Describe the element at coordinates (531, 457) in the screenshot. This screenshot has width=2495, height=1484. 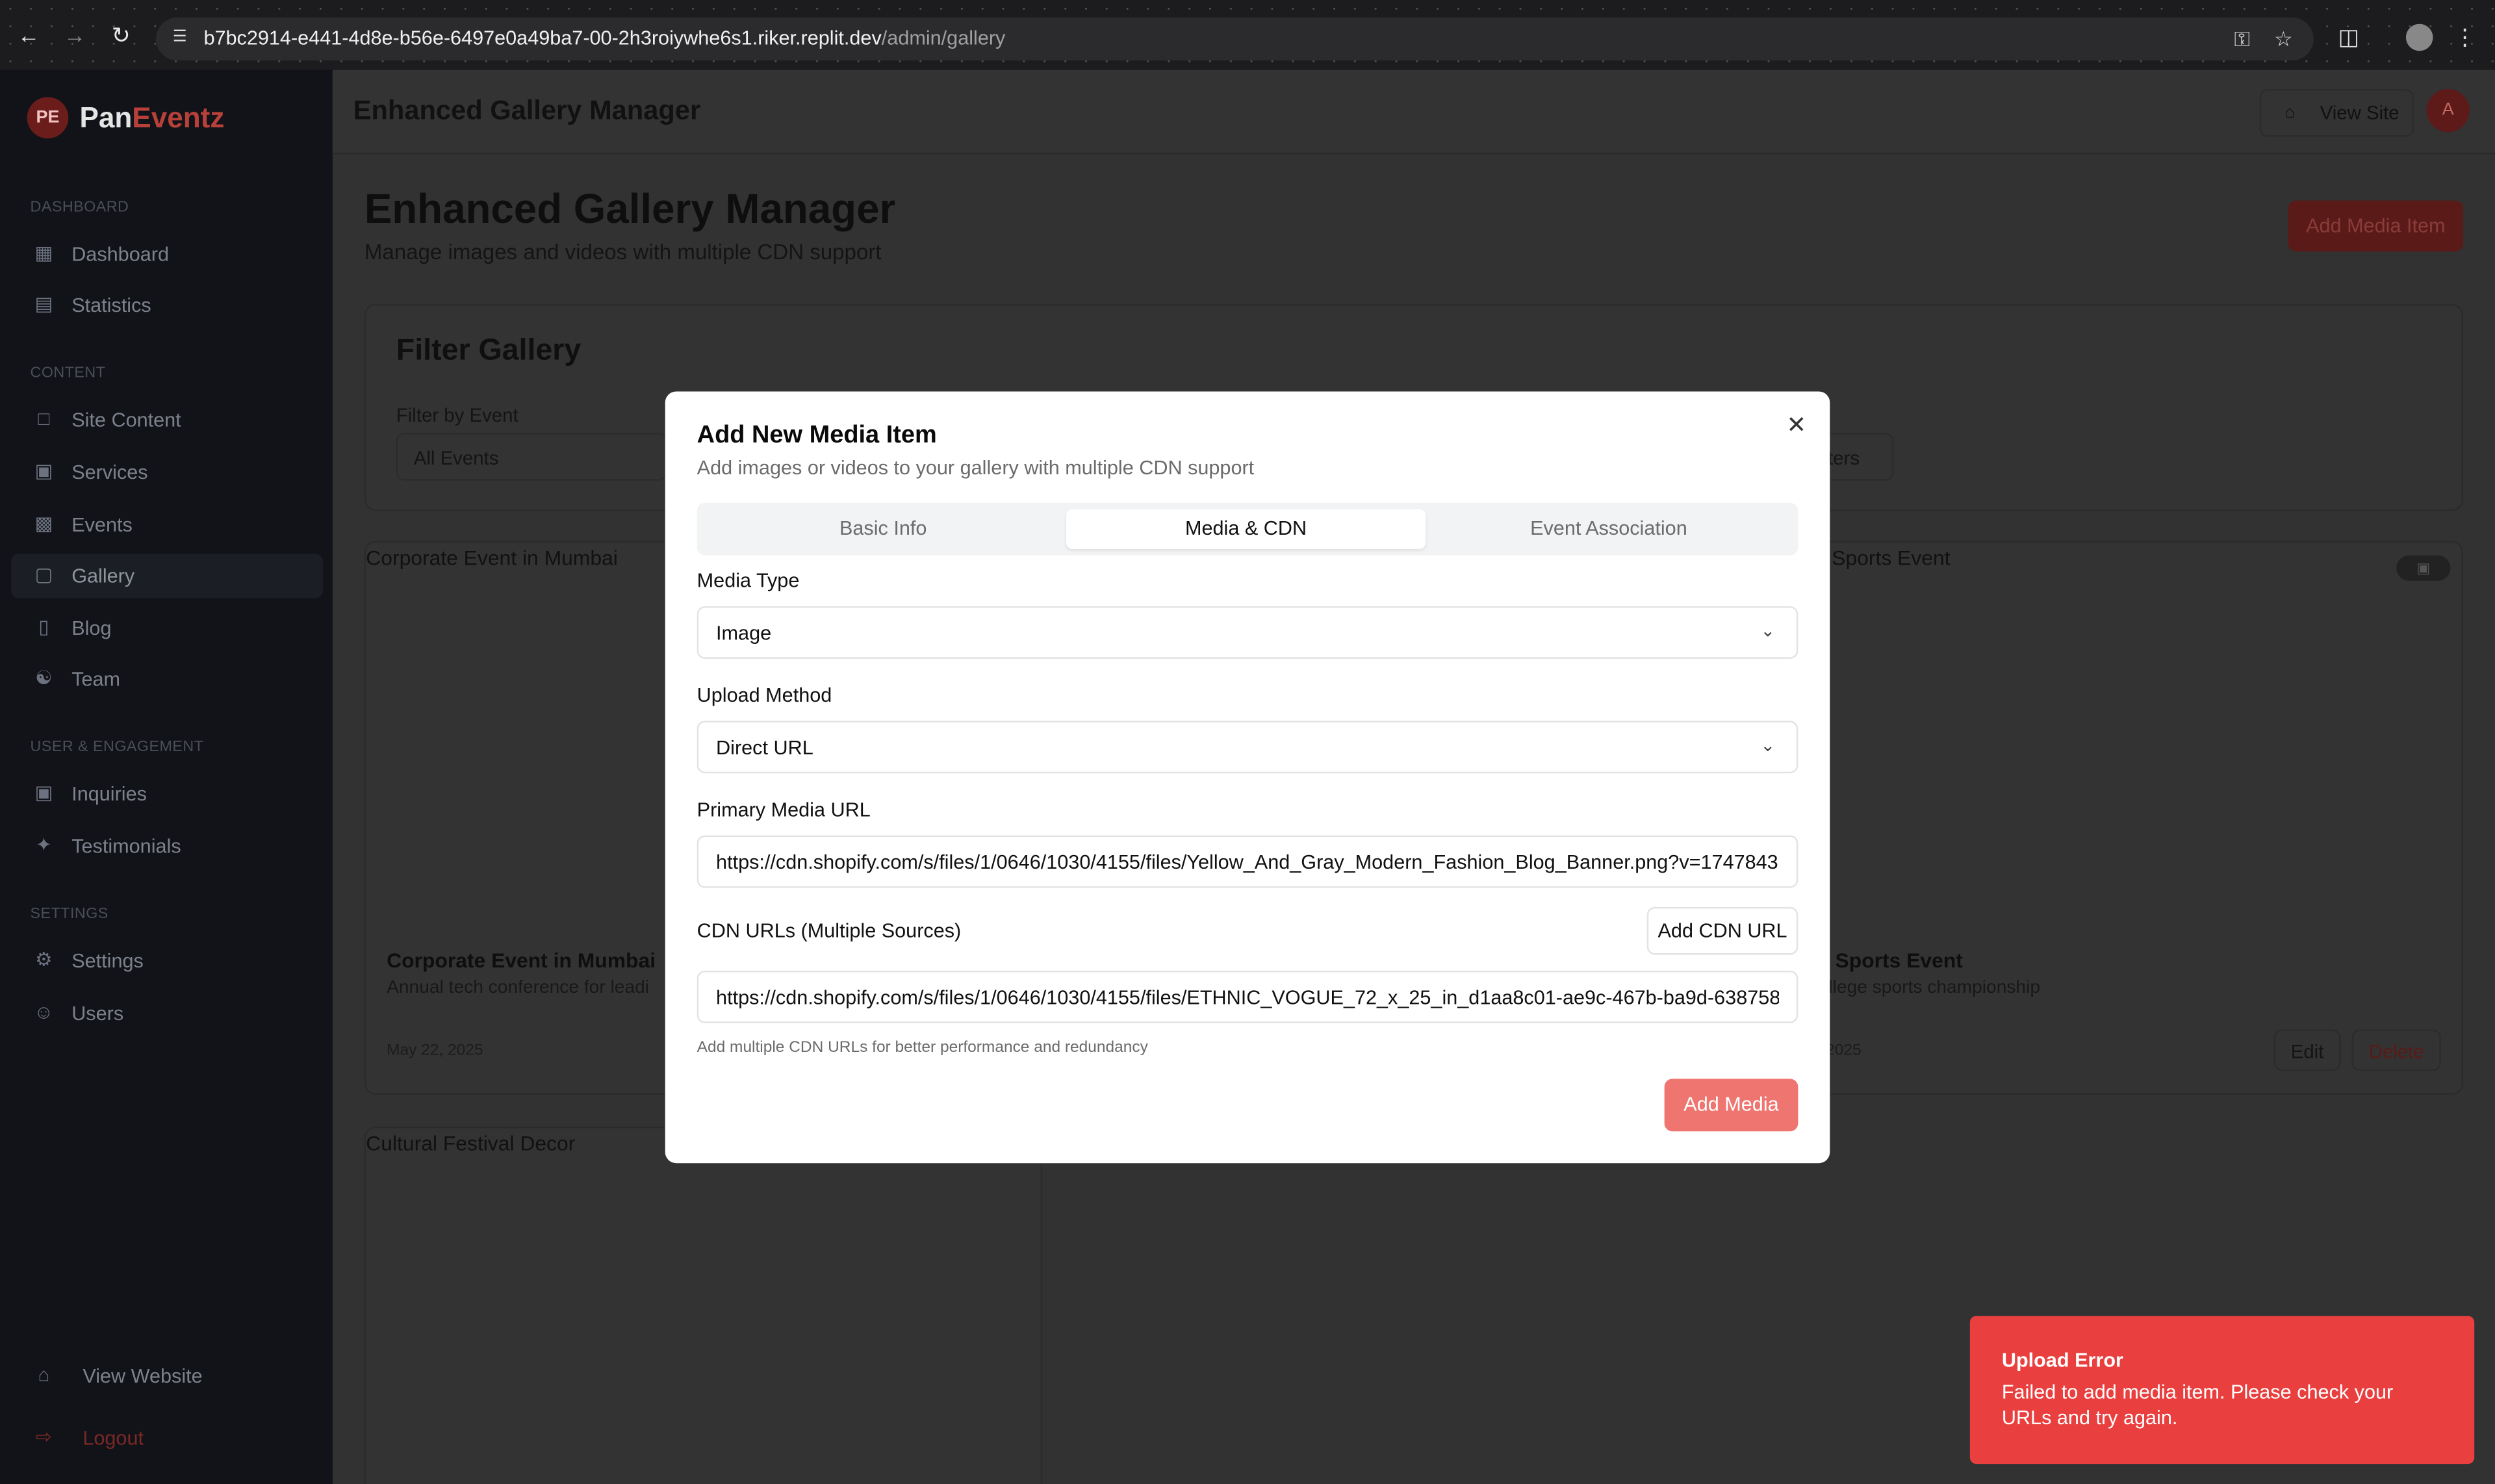
I see `event-filter-select: All Events` at that location.